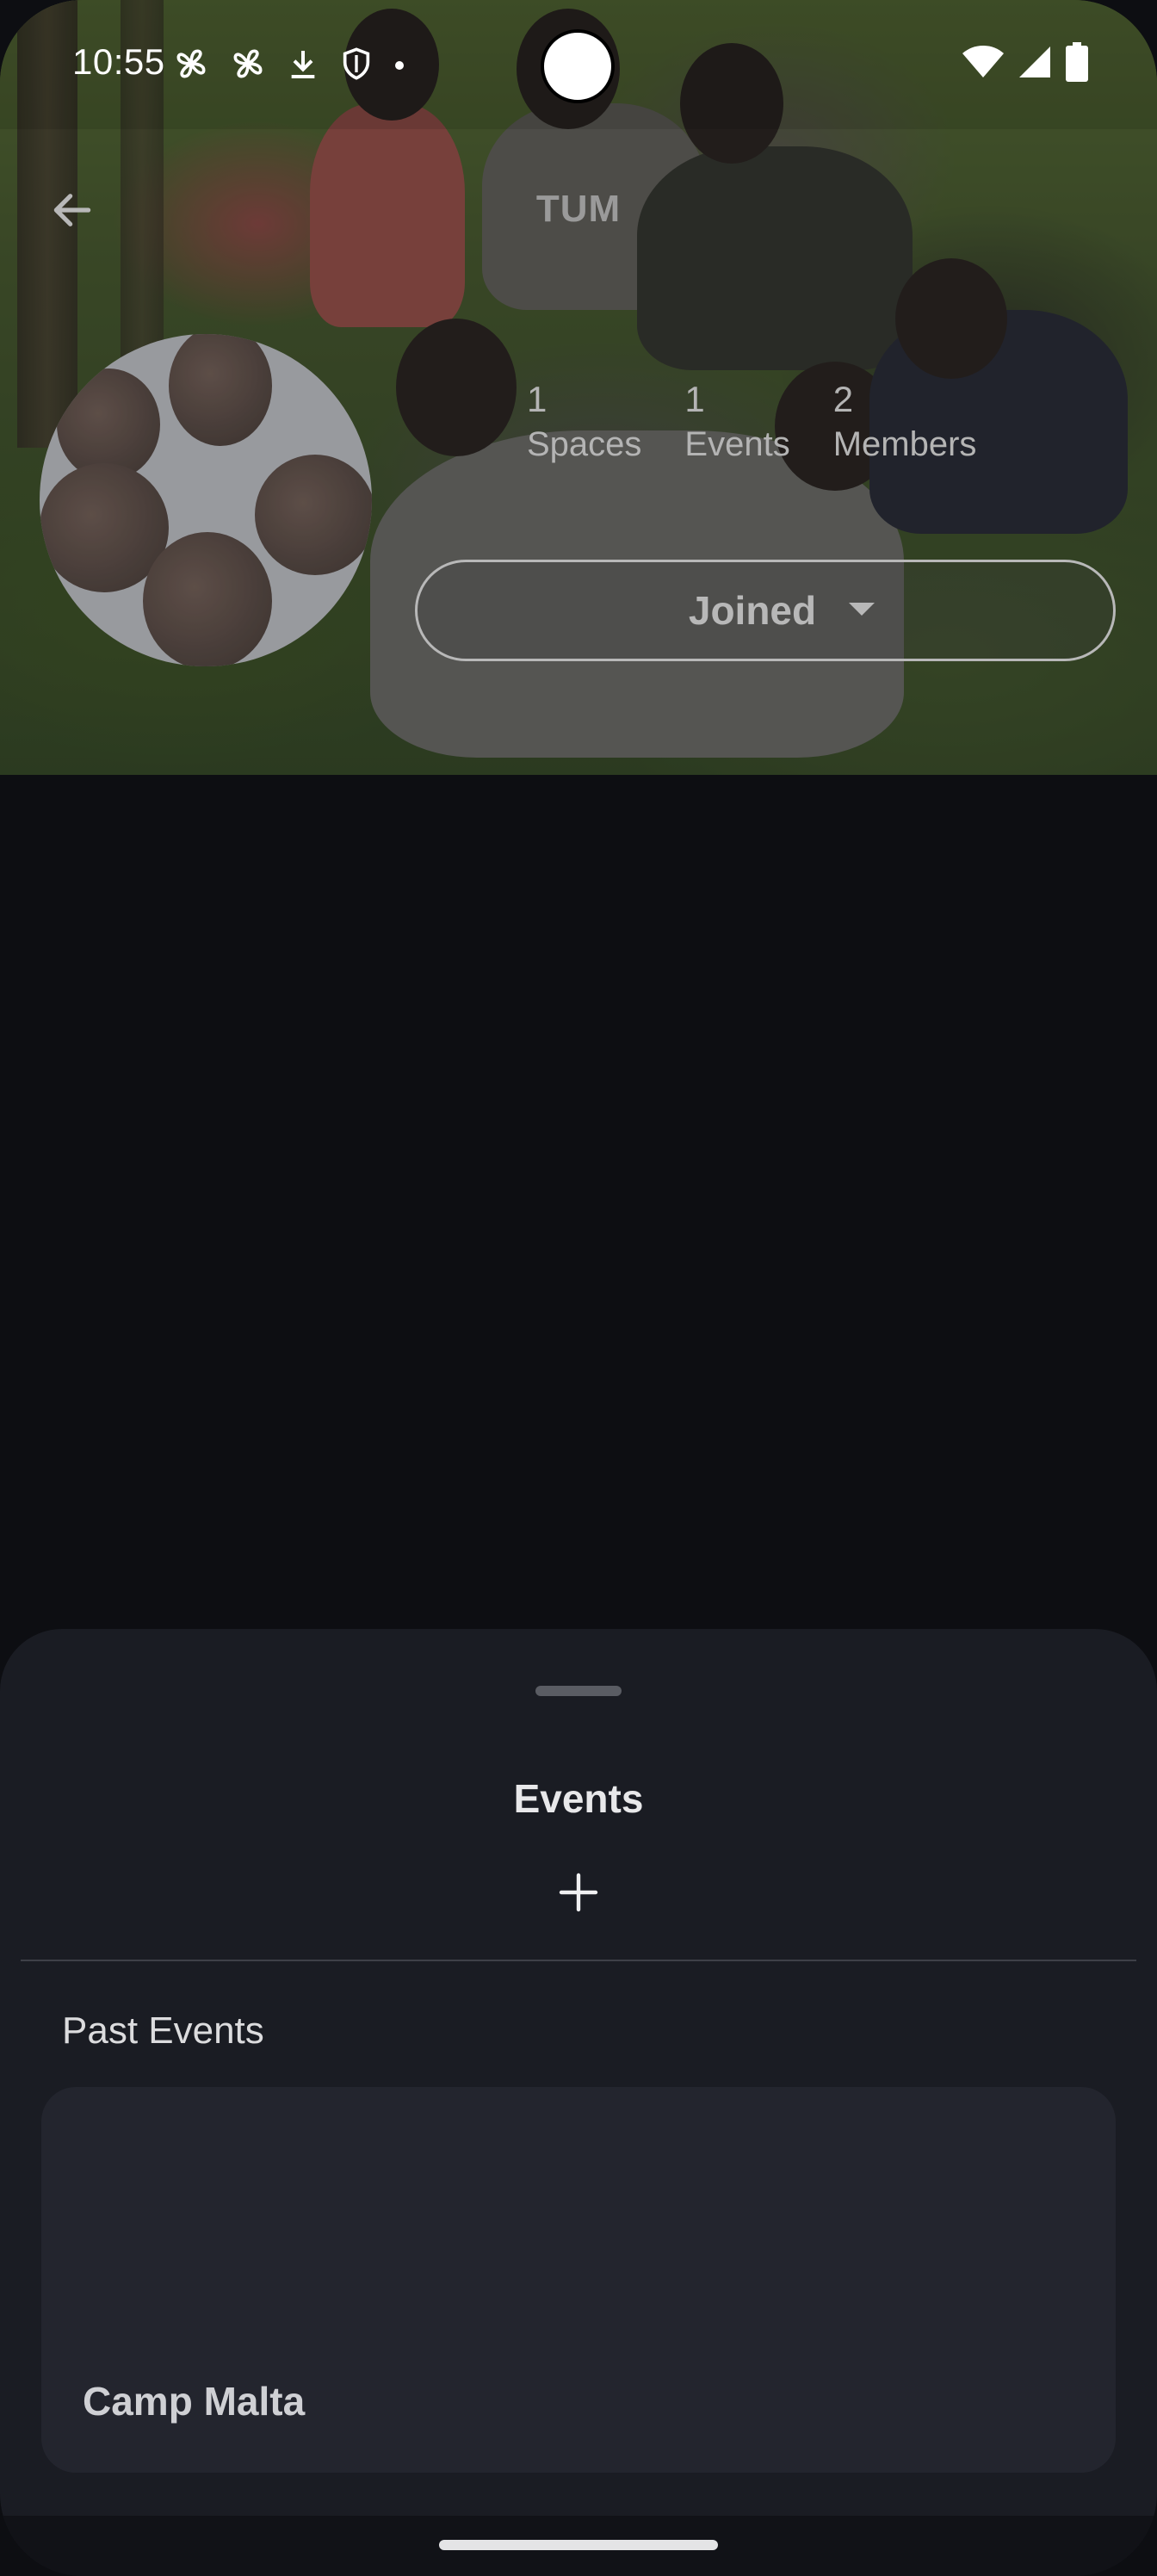  I want to click on camera-cutout, so click(578, 66).